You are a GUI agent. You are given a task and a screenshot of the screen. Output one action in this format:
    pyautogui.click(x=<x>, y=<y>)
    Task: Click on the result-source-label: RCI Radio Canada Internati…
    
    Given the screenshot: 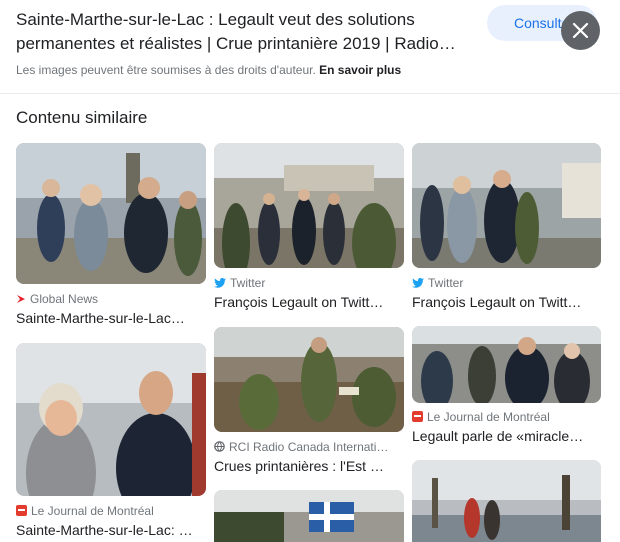 What is the action you would take?
    pyautogui.click(x=309, y=447)
    